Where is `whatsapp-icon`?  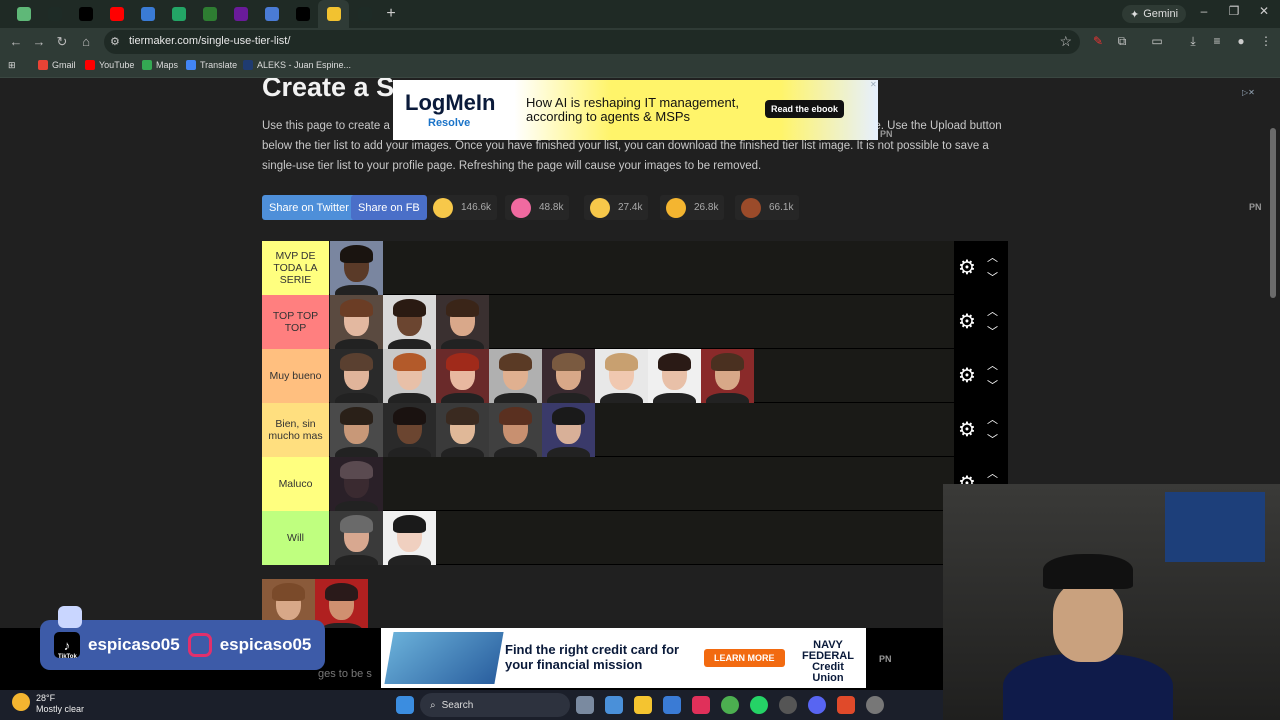
whatsapp-icon is located at coordinates (759, 705).